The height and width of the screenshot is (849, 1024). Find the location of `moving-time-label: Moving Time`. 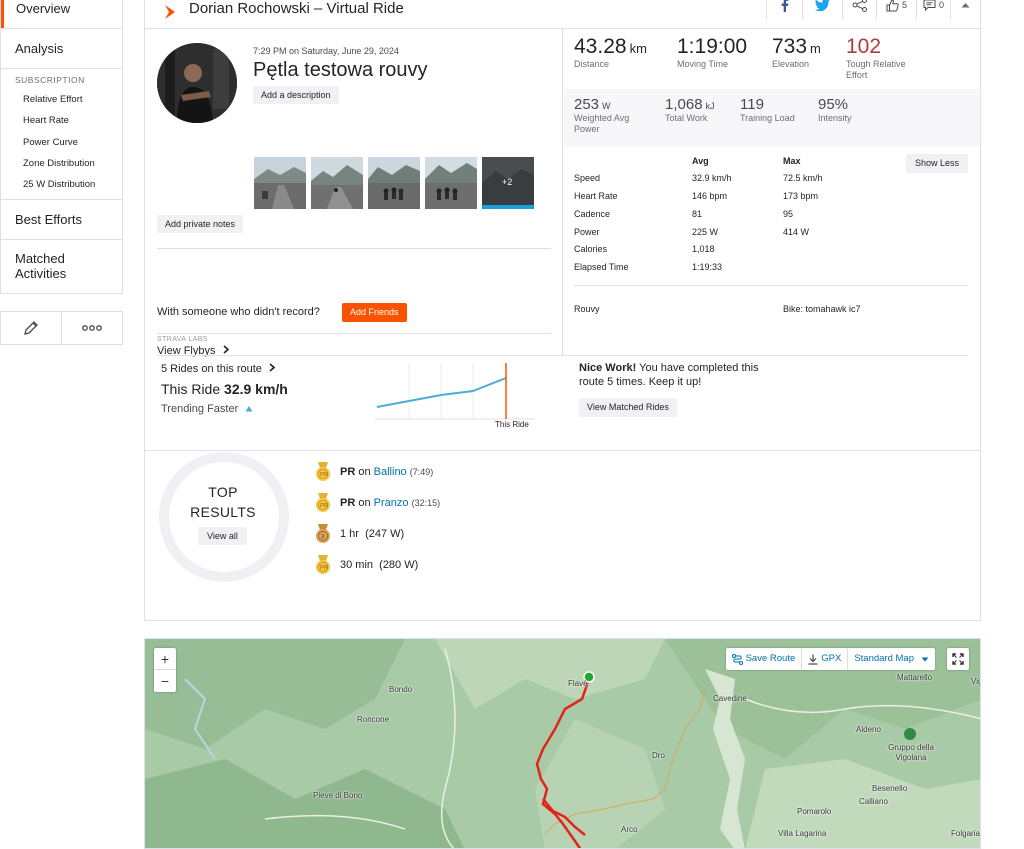

moving-time-label: Moving Time is located at coordinates (703, 64).